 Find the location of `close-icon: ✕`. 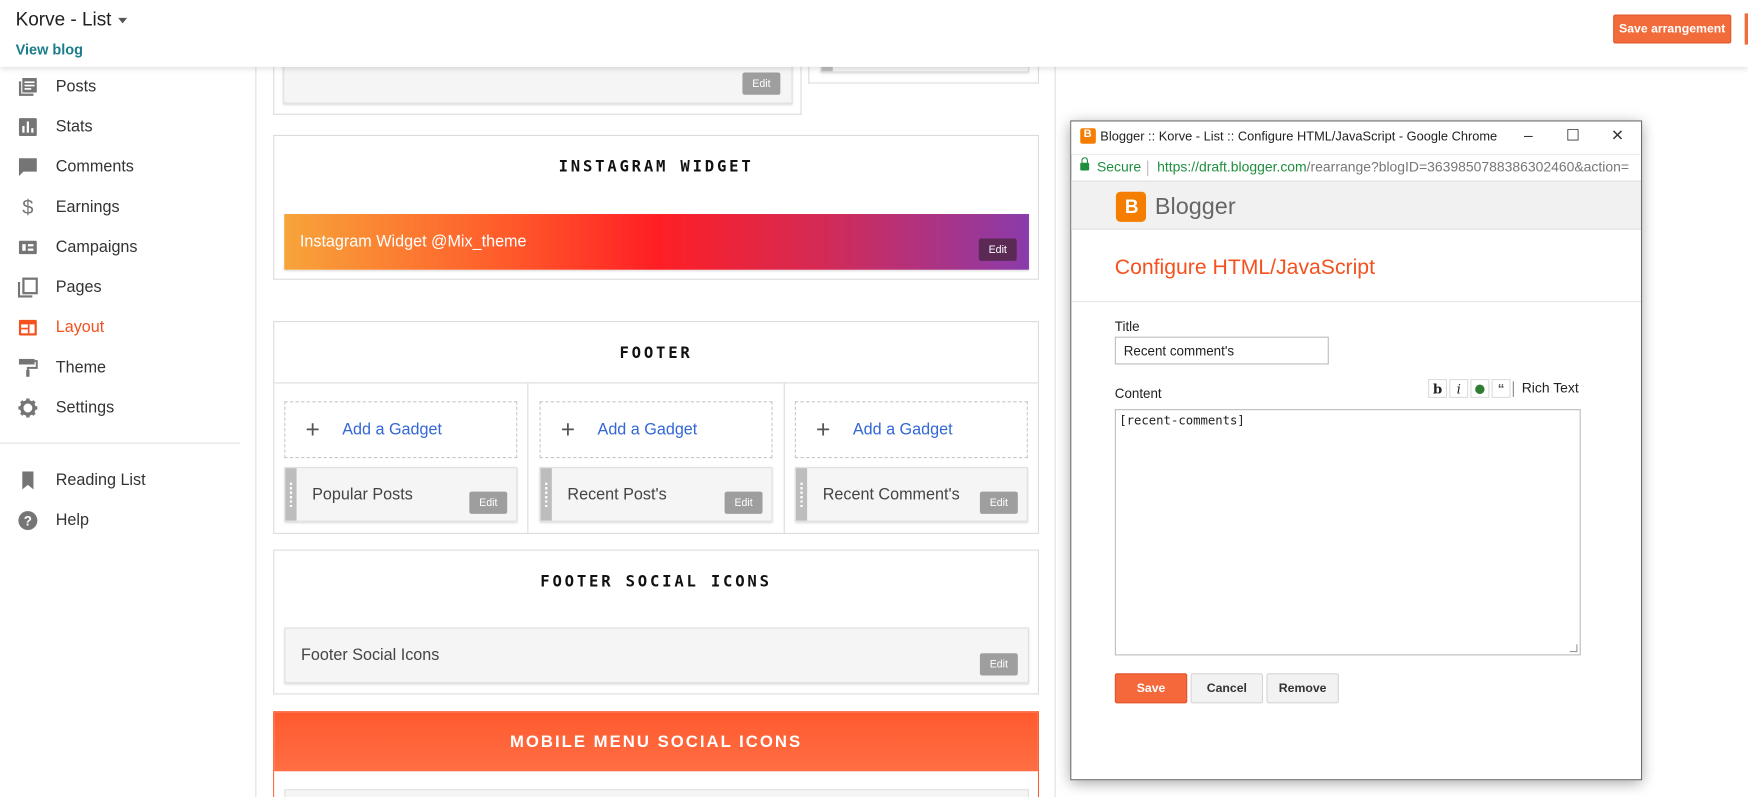

close-icon: ✕ is located at coordinates (1617, 137).